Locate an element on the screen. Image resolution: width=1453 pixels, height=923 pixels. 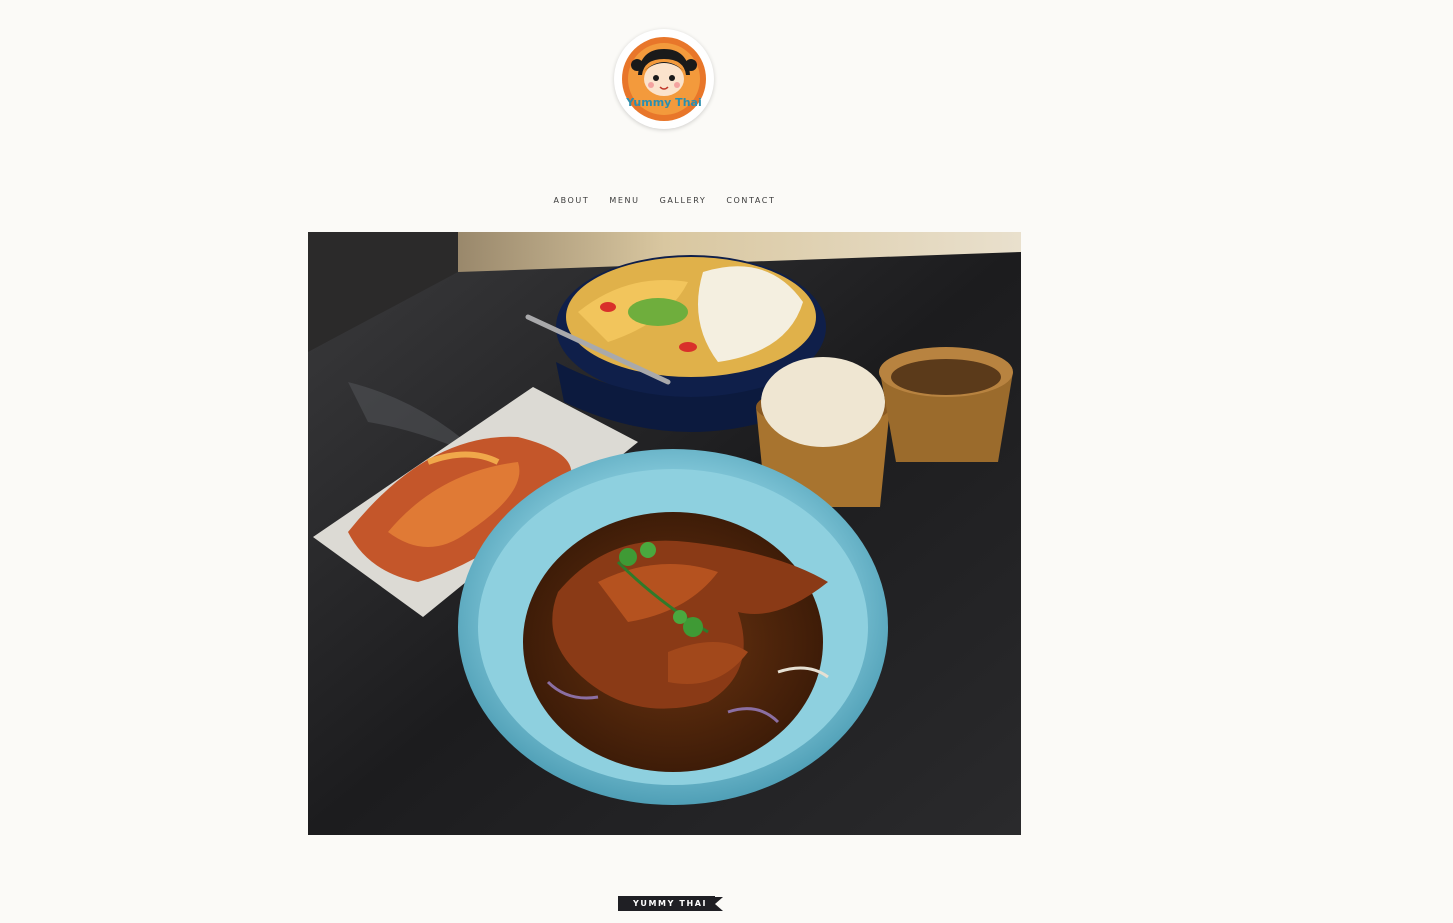
brand-tag: YUMMY THAI is located at coordinates (671, 903).